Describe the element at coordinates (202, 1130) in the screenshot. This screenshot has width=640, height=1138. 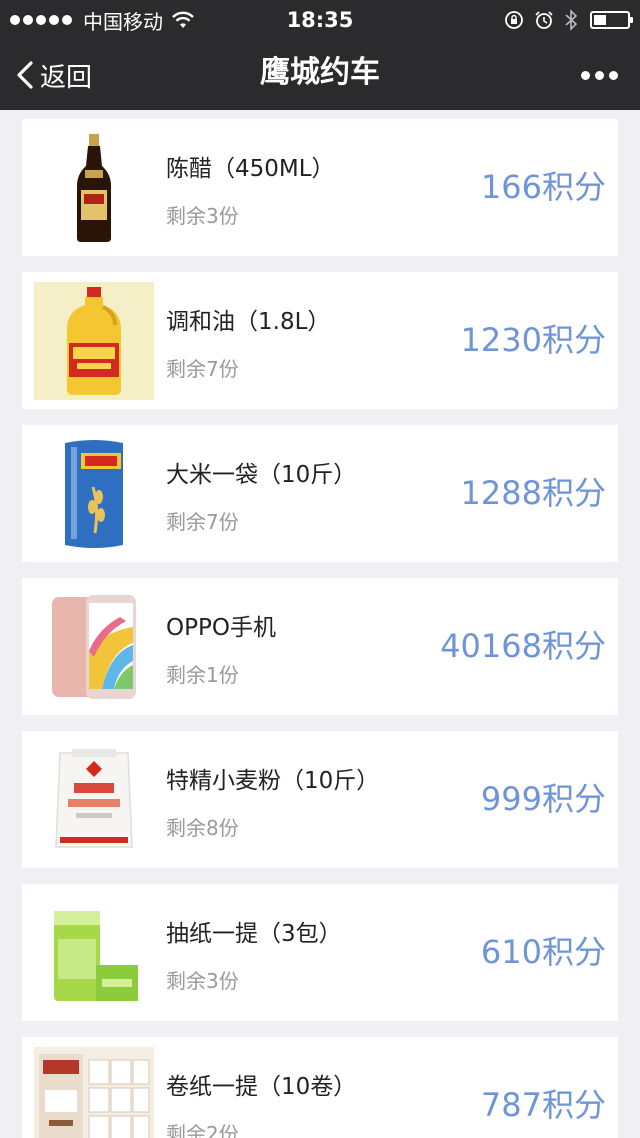
I see `product-stock: 剩余2份` at that location.